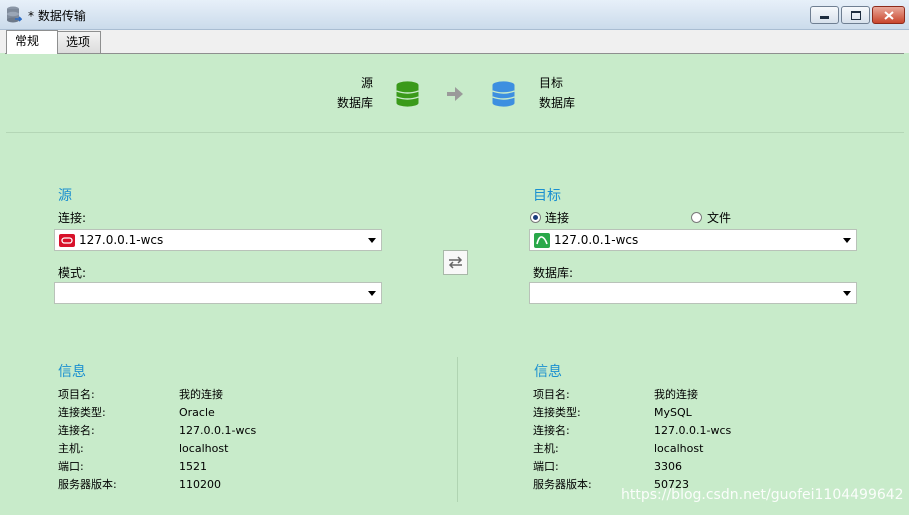 This screenshot has height=515, width=909. Describe the element at coordinates (596, 240) in the screenshot. I see `target-connection-value: 127.0.0.1-wcs` at that location.